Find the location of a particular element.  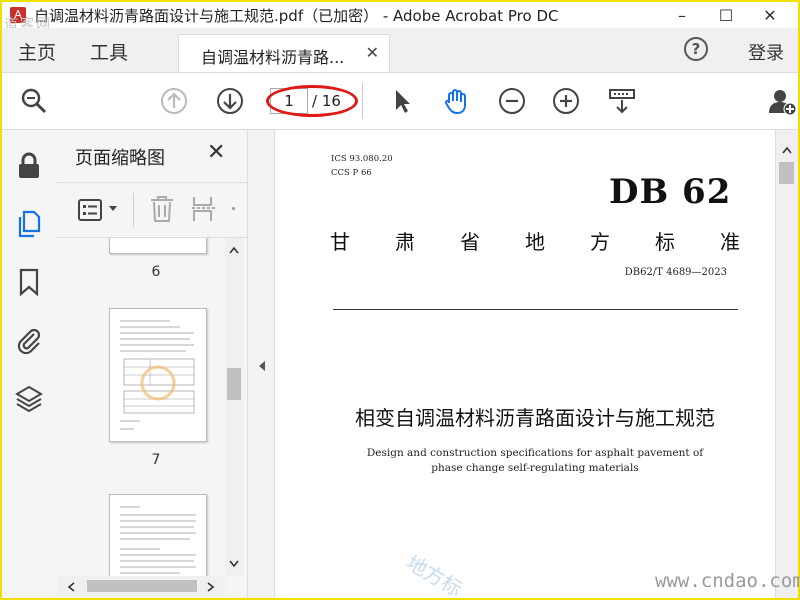

delete-page-icon is located at coordinates (162, 209).